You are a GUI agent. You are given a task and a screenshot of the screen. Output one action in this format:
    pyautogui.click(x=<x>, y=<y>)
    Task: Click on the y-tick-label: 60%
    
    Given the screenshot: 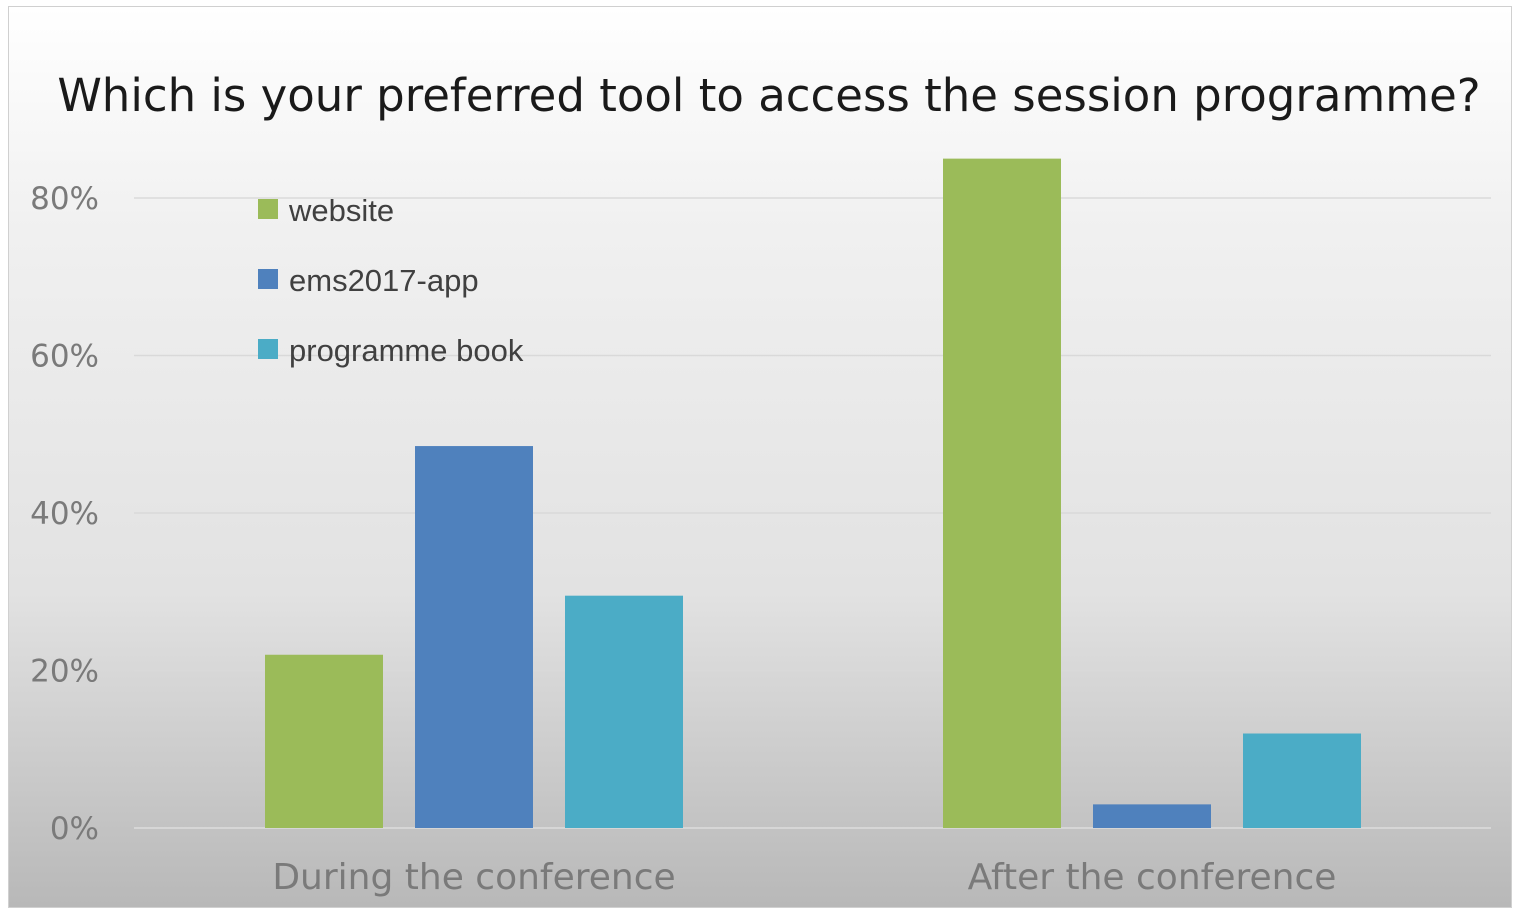 What is the action you would take?
    pyautogui.click(x=64, y=357)
    